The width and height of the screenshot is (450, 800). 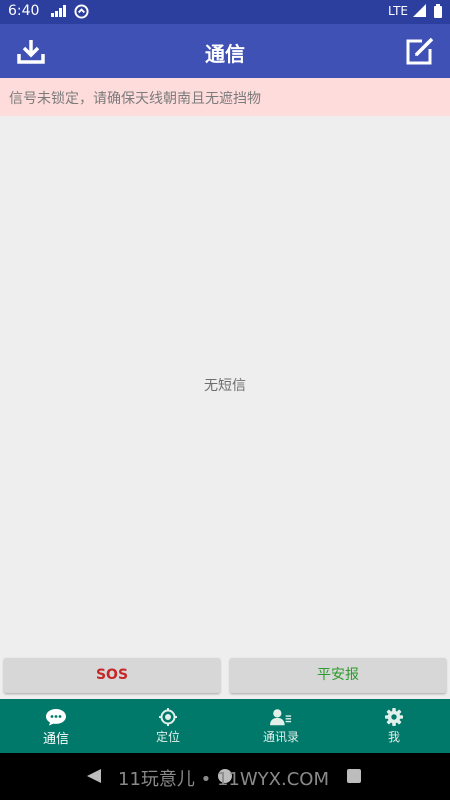 I want to click on safe-report-button: 平安报, so click(x=338, y=675).